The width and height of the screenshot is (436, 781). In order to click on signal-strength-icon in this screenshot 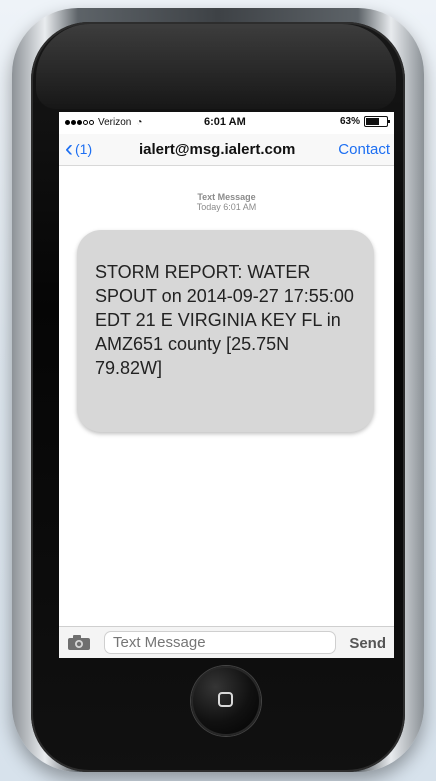, I will do `click(80, 122)`.